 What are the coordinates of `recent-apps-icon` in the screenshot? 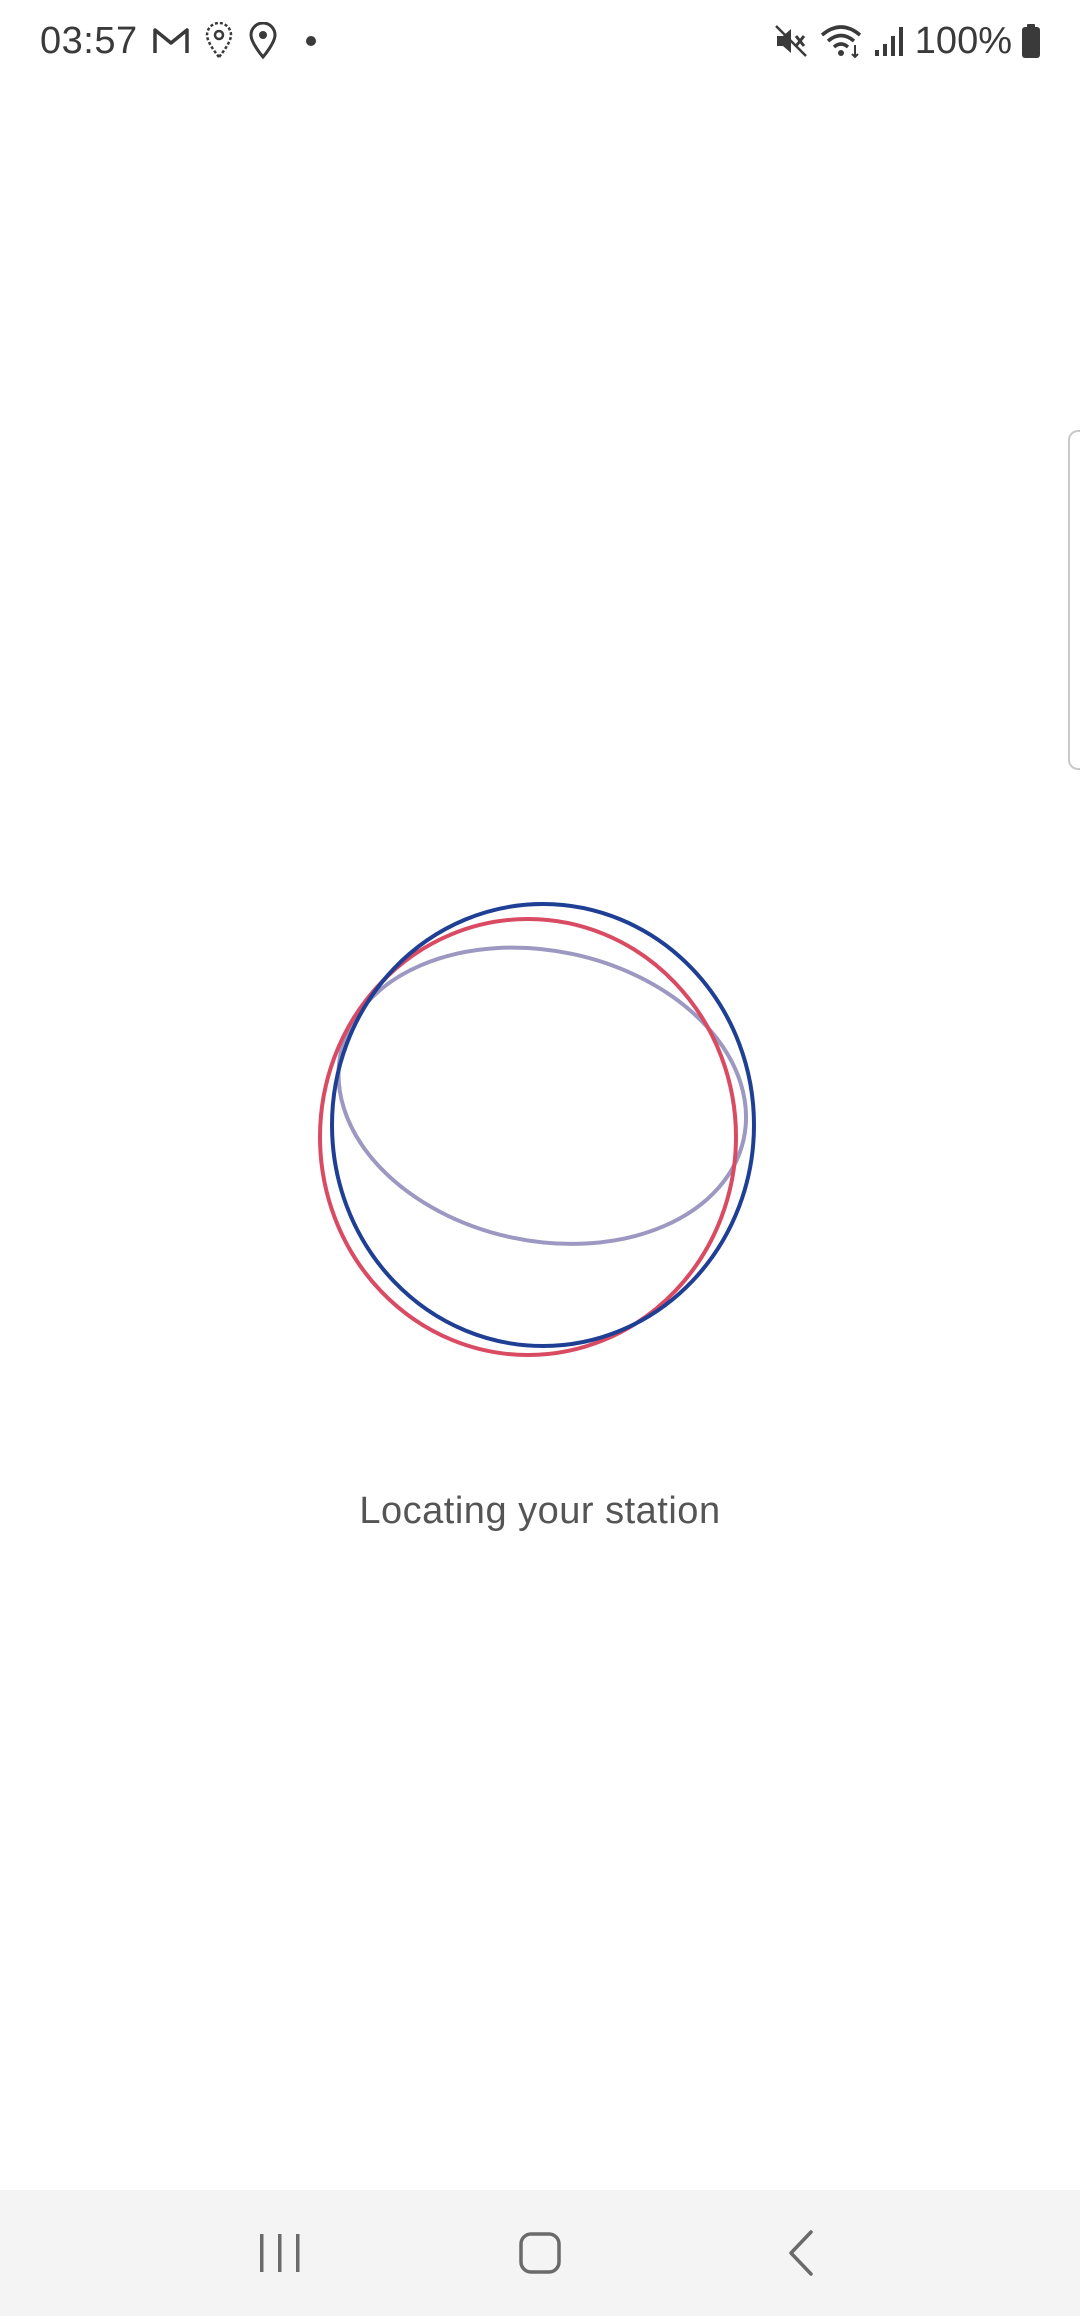 It's located at (280, 2253).